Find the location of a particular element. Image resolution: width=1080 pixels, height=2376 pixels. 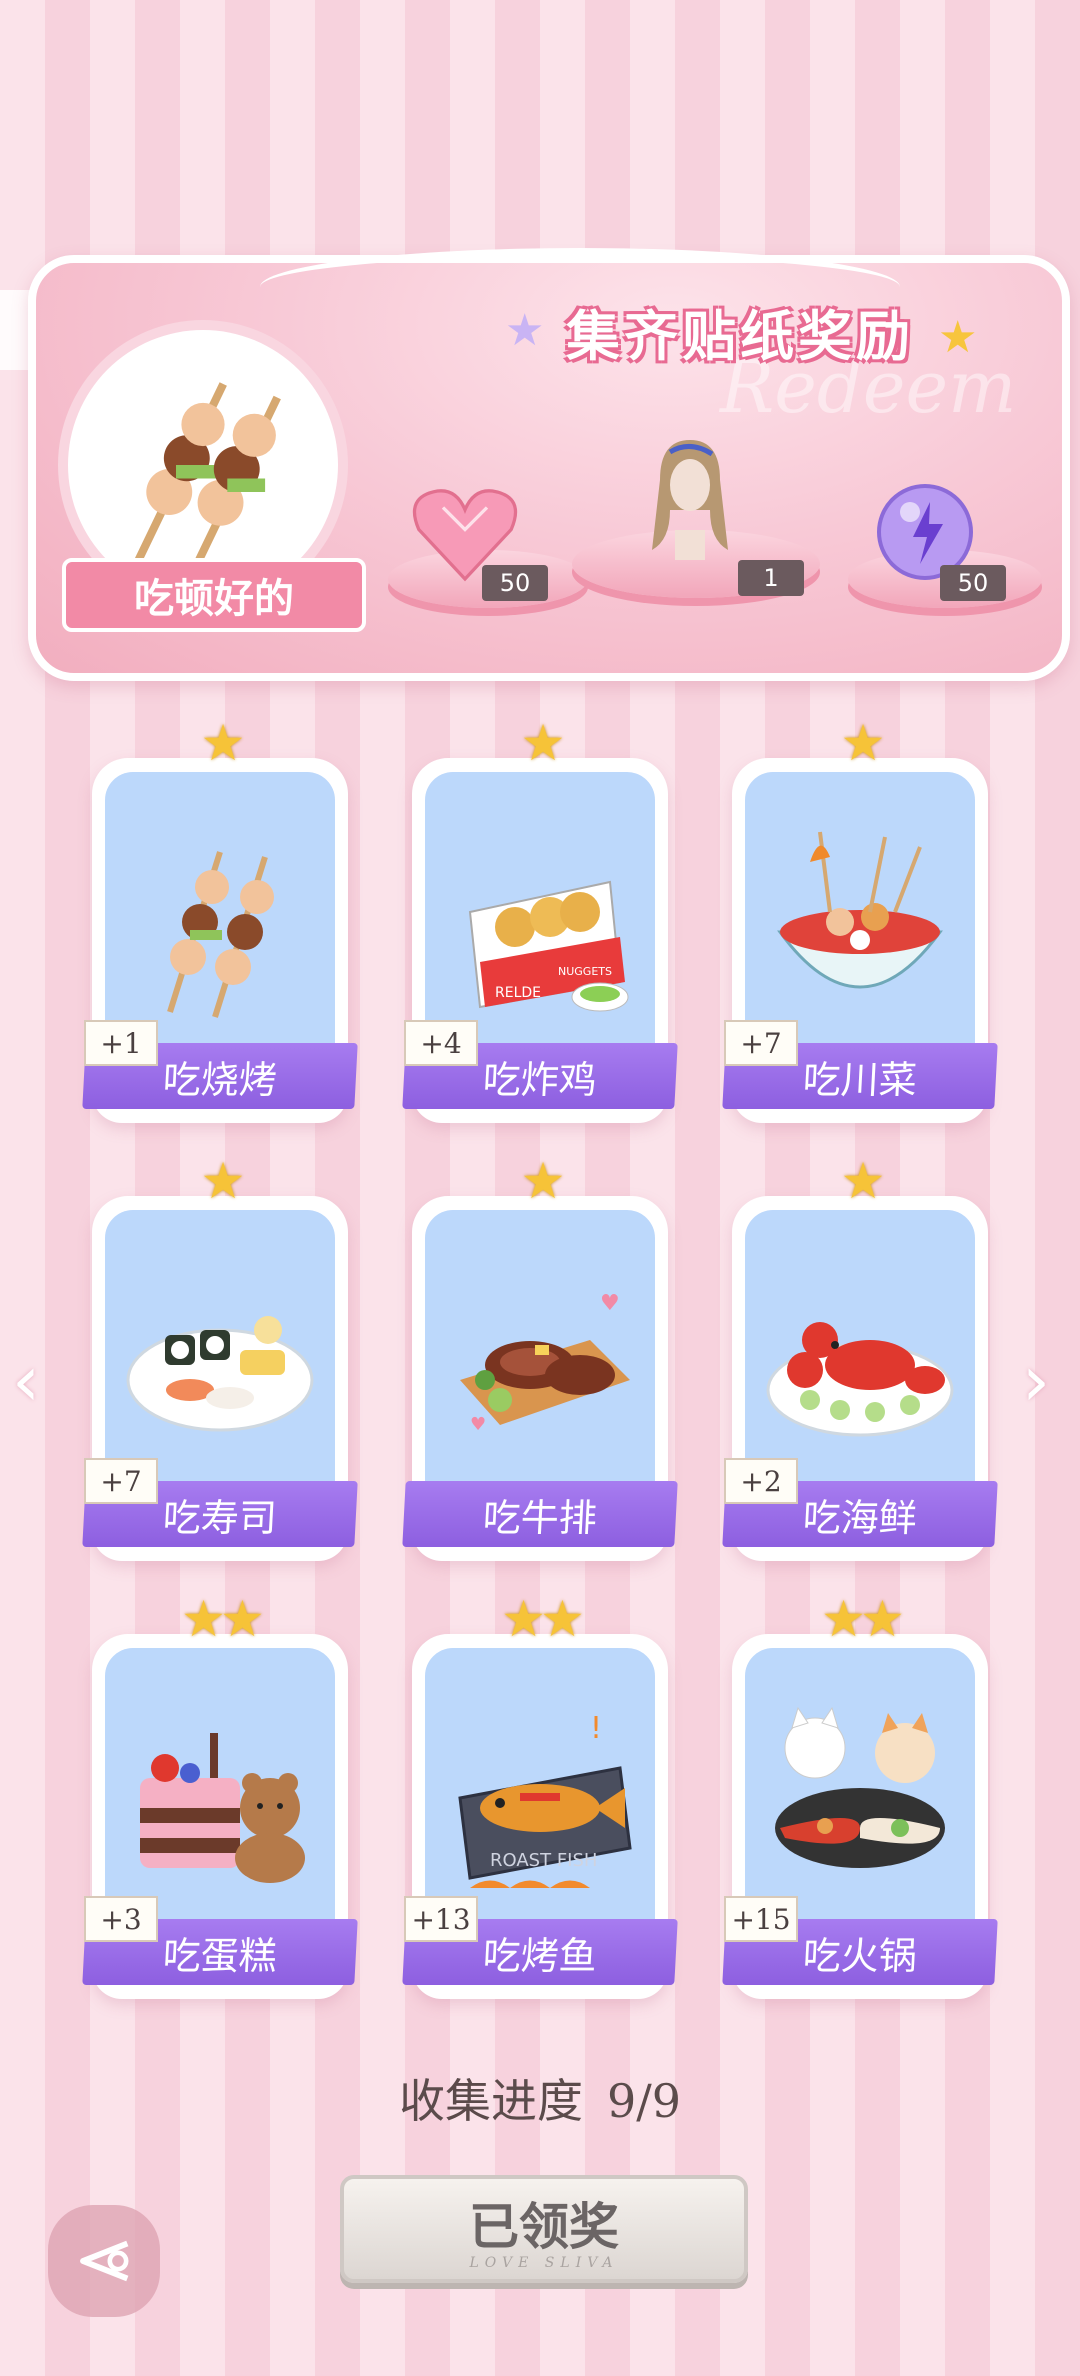

reward-count: 1 is located at coordinates (771, 578).